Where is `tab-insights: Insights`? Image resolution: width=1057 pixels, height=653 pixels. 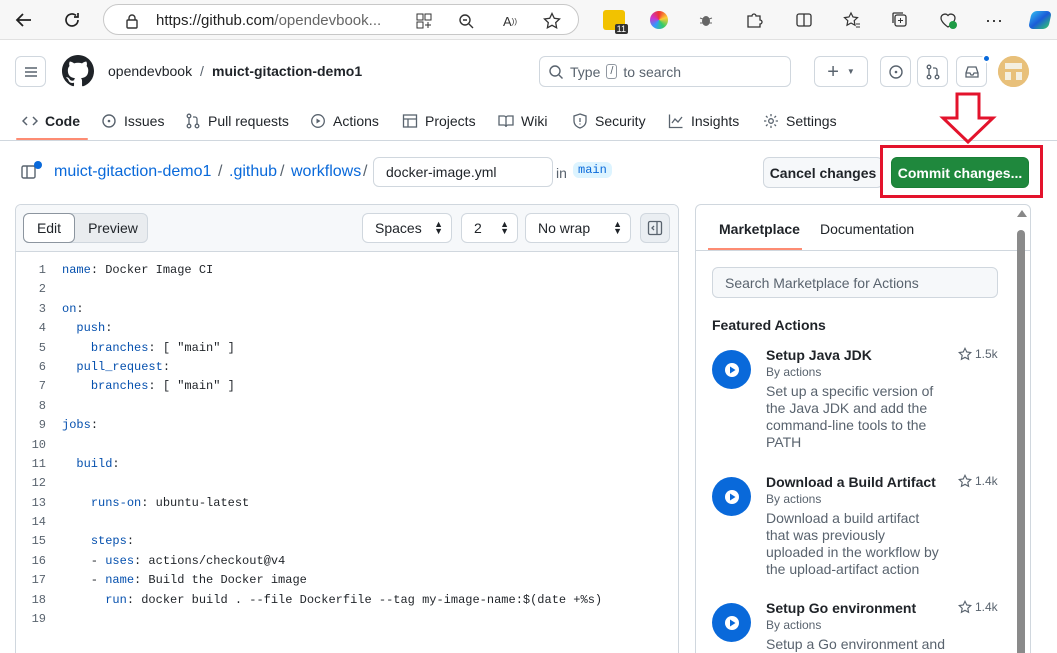
tab-insights: Insights is located at coordinates (703, 121).